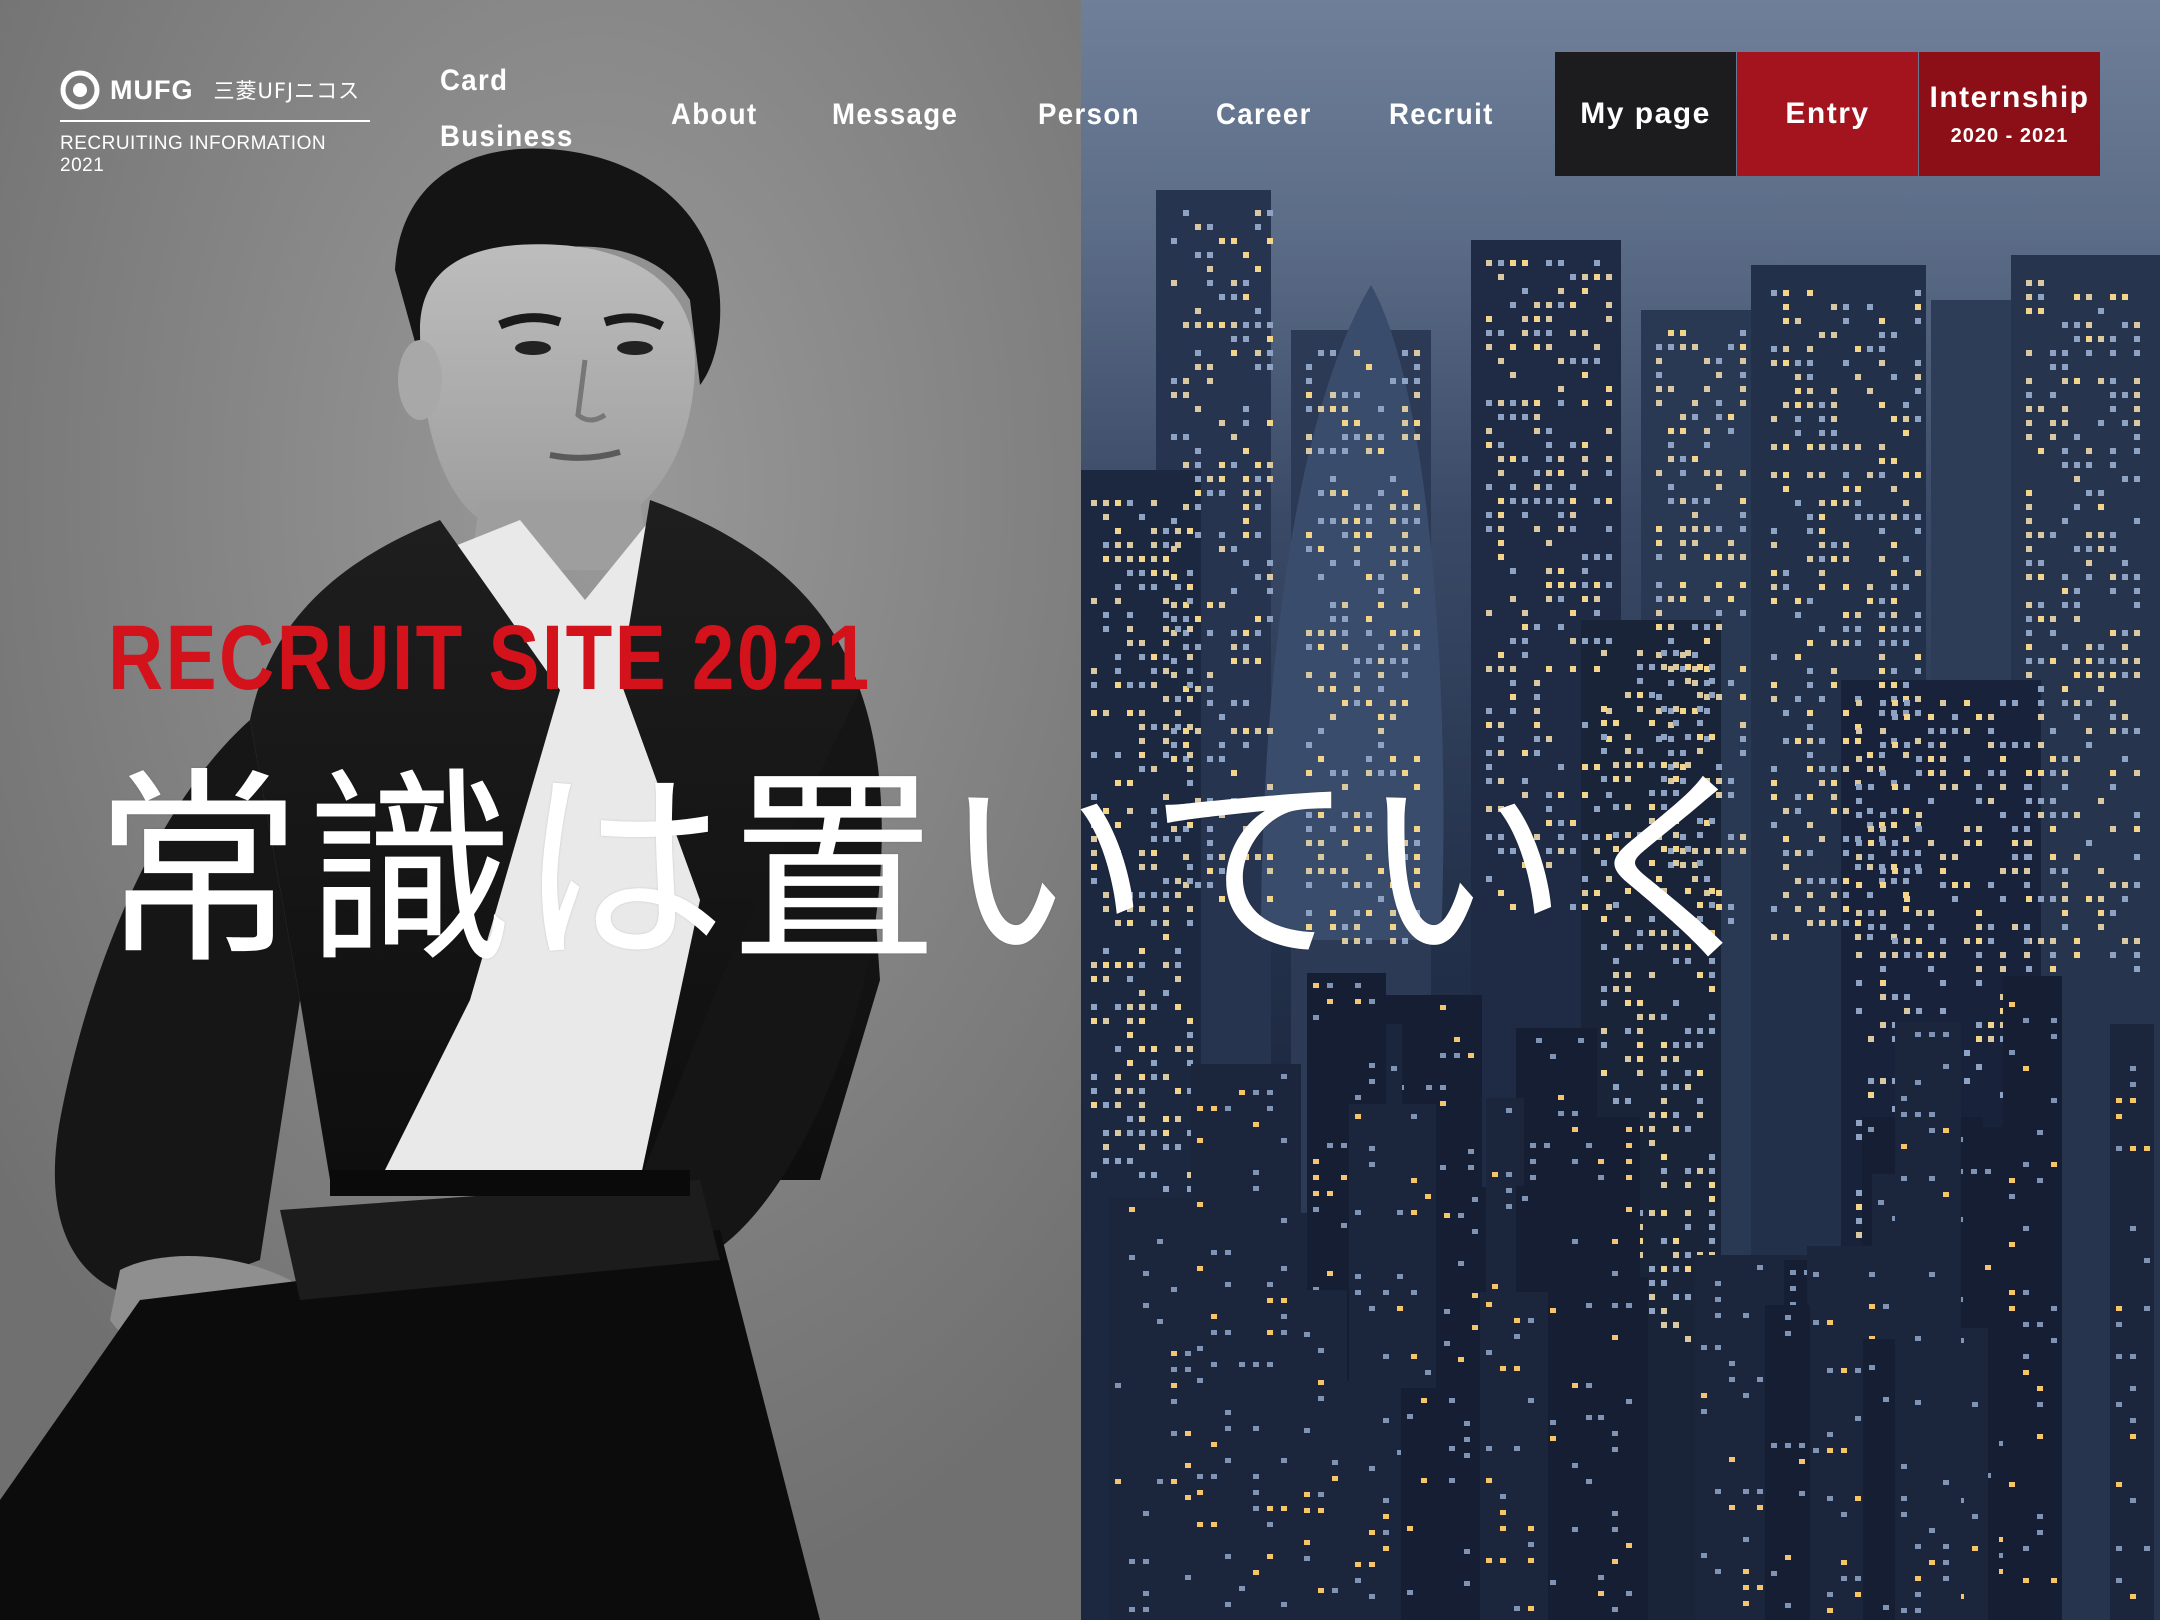  What do you see at coordinates (287, 91) in the screenshot?
I see `logo-company: 三菱UFJニコス` at bounding box center [287, 91].